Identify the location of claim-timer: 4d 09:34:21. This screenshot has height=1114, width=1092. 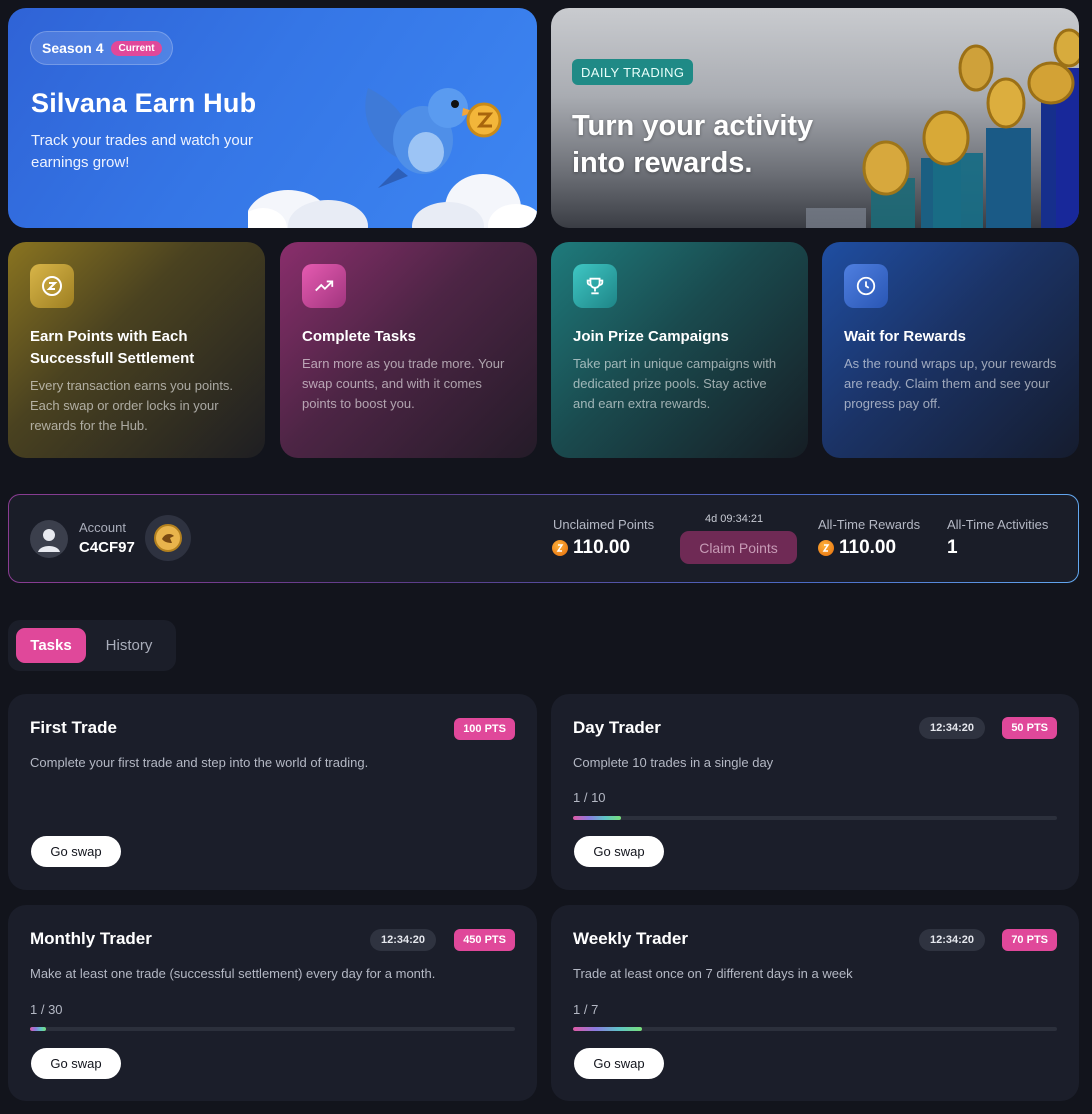
(734, 519).